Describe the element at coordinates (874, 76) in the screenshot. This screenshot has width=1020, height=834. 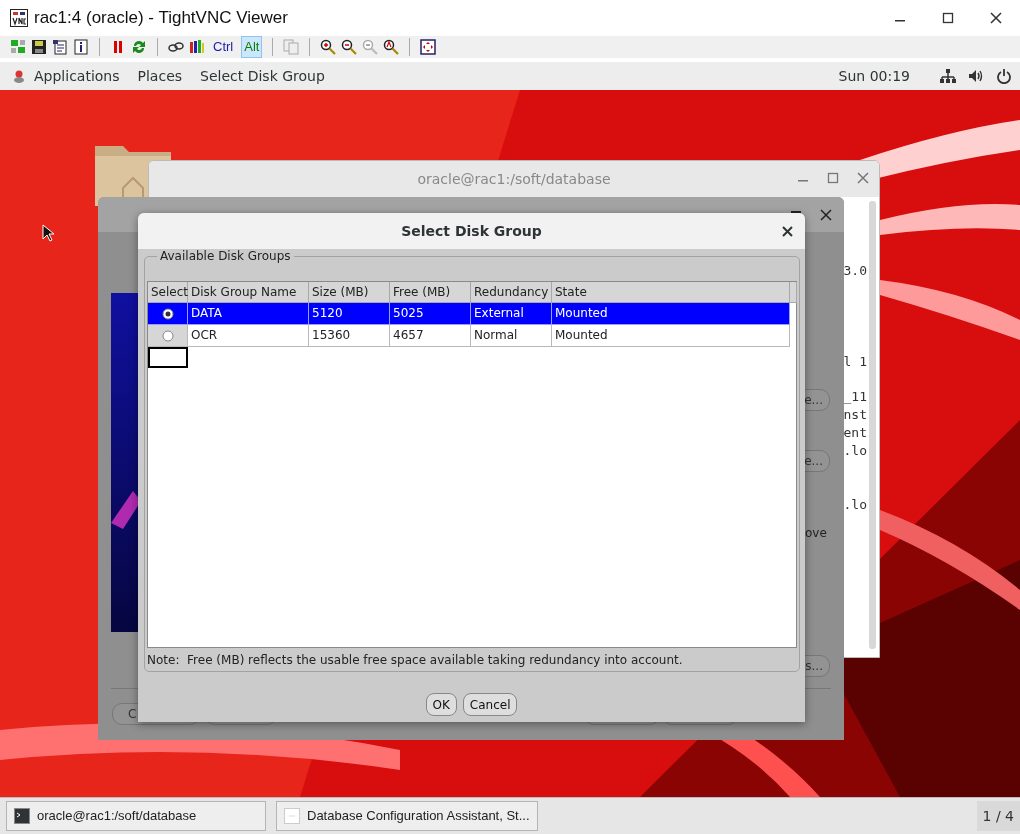
I see `clock: Sun 00:19` at that location.